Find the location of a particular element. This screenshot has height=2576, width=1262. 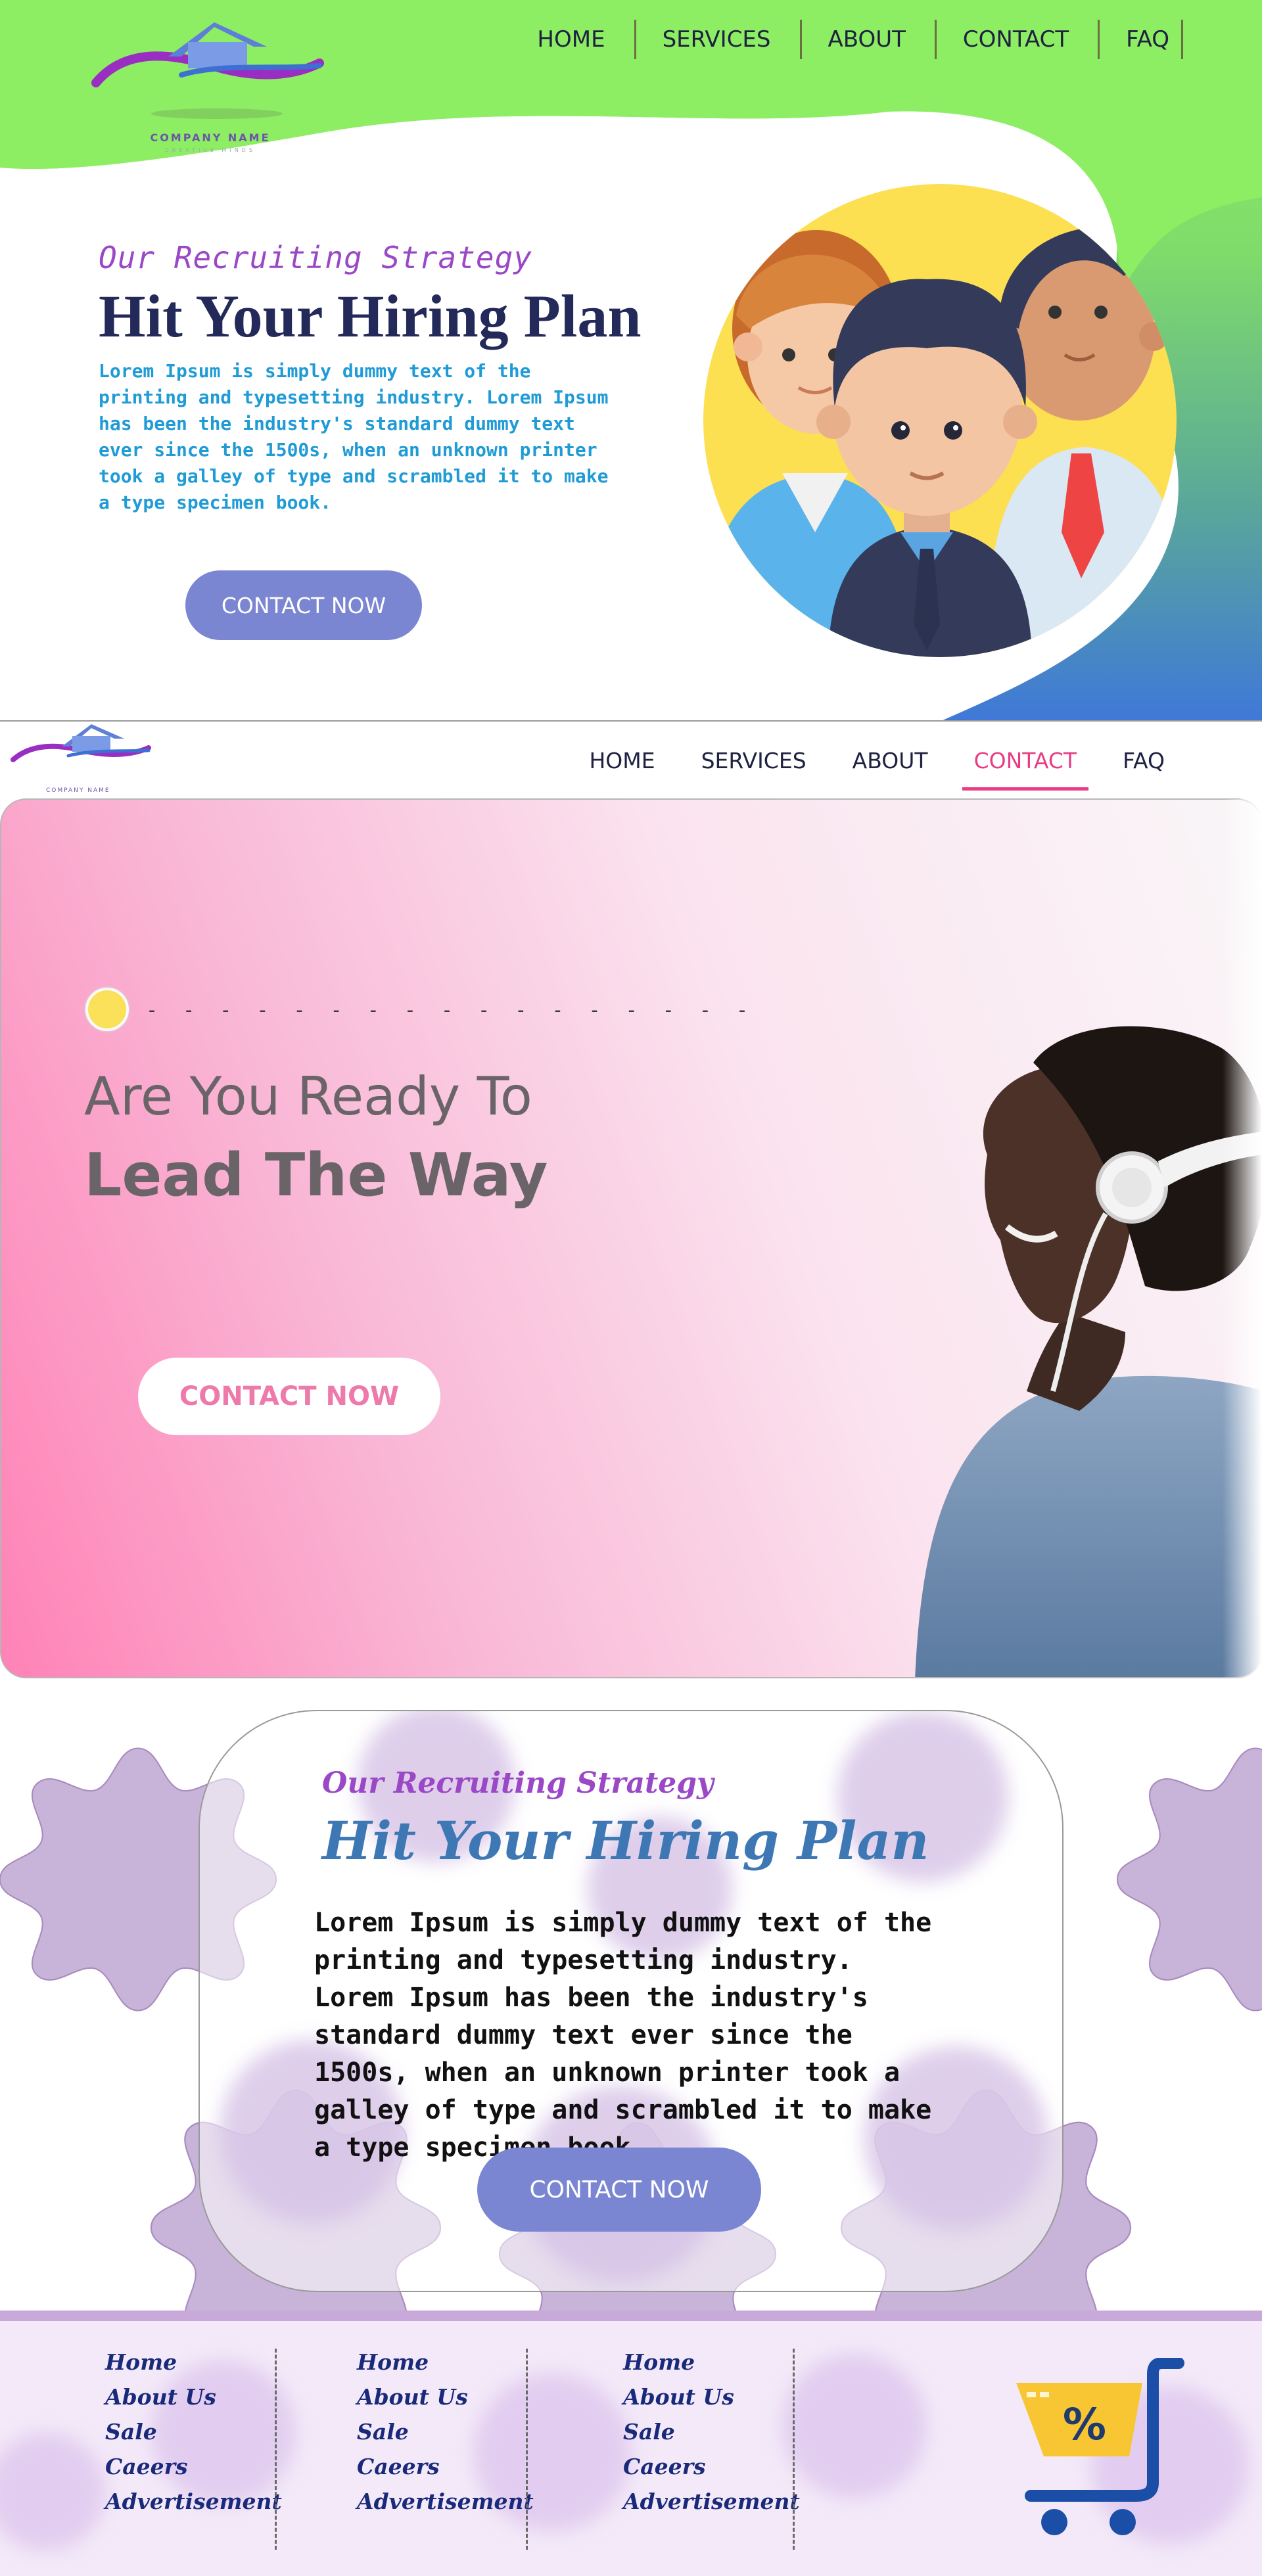

hero2-heading-line2: Lead The Way is located at coordinates (316, 1175).